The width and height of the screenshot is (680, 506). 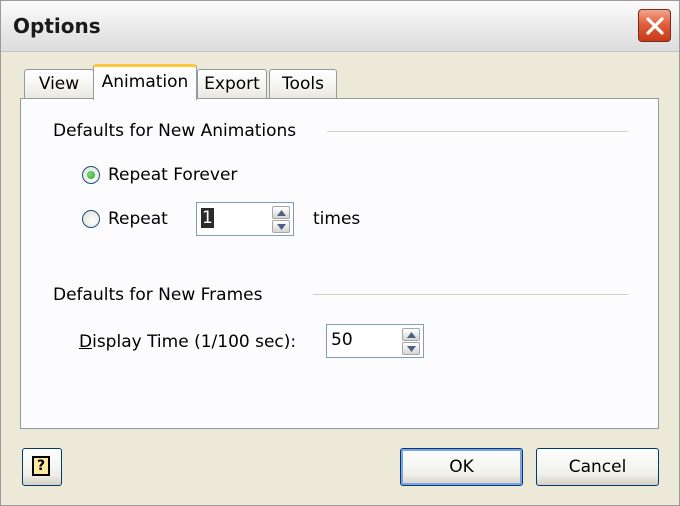 I want to click on repeat-count-text: 1, so click(x=207, y=218).